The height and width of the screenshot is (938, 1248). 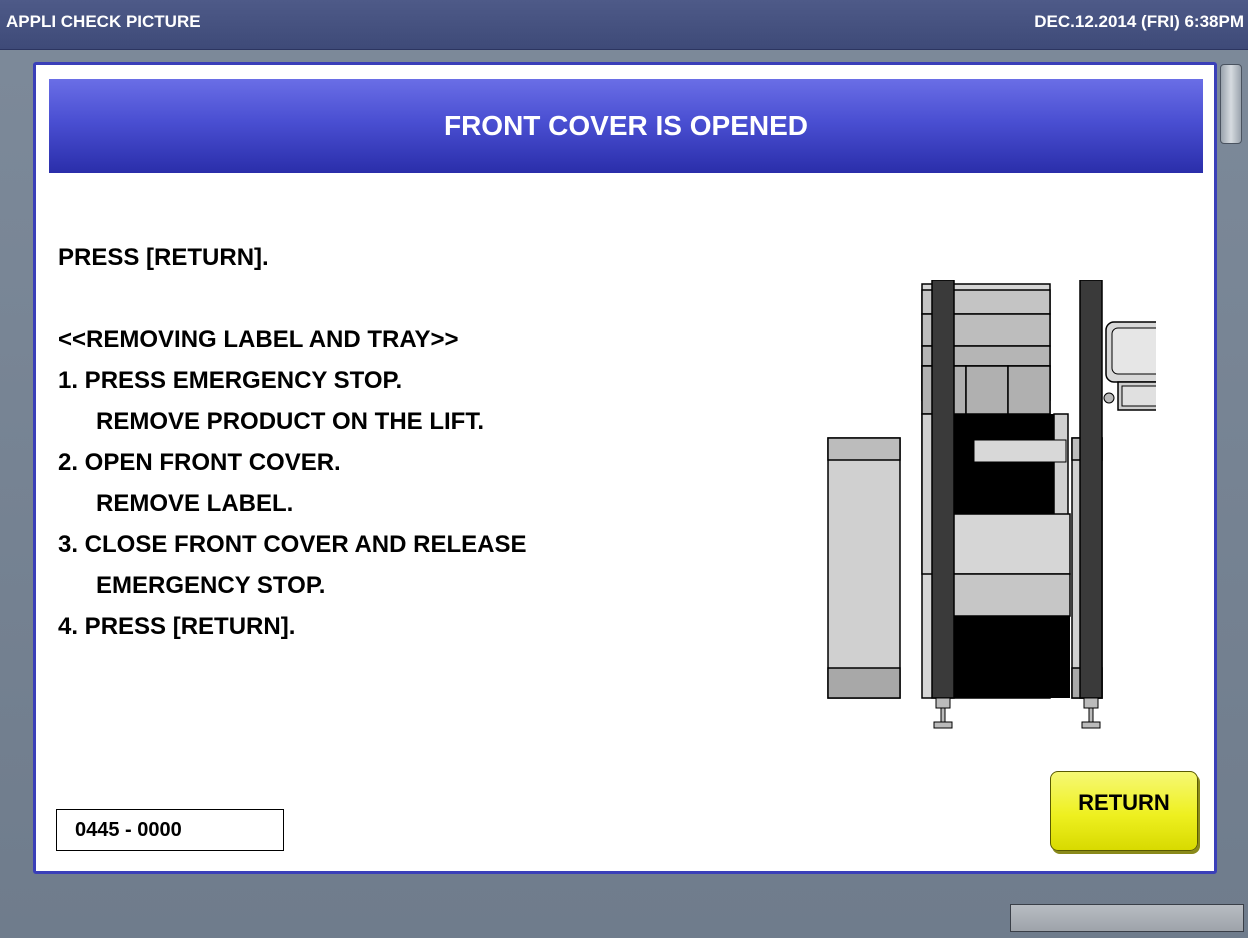 What do you see at coordinates (177, 626) in the screenshot?
I see `instruction-line: 4. PRESS [RETURN].` at bounding box center [177, 626].